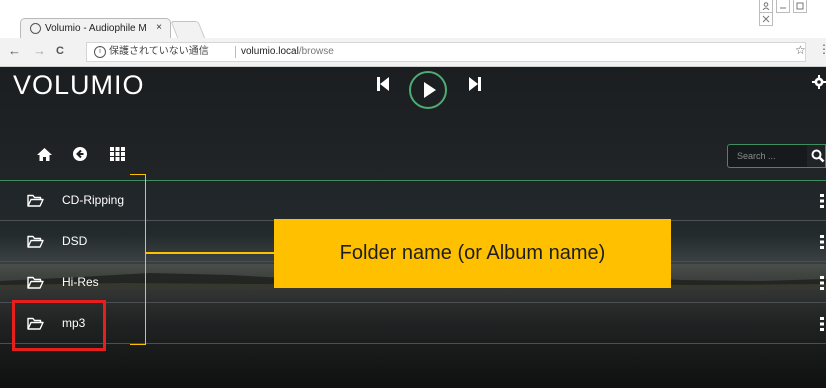 The image size is (826, 388). Describe the element at coordinates (93, 200) in the screenshot. I see `list-item-label: CD-Ripping` at that location.